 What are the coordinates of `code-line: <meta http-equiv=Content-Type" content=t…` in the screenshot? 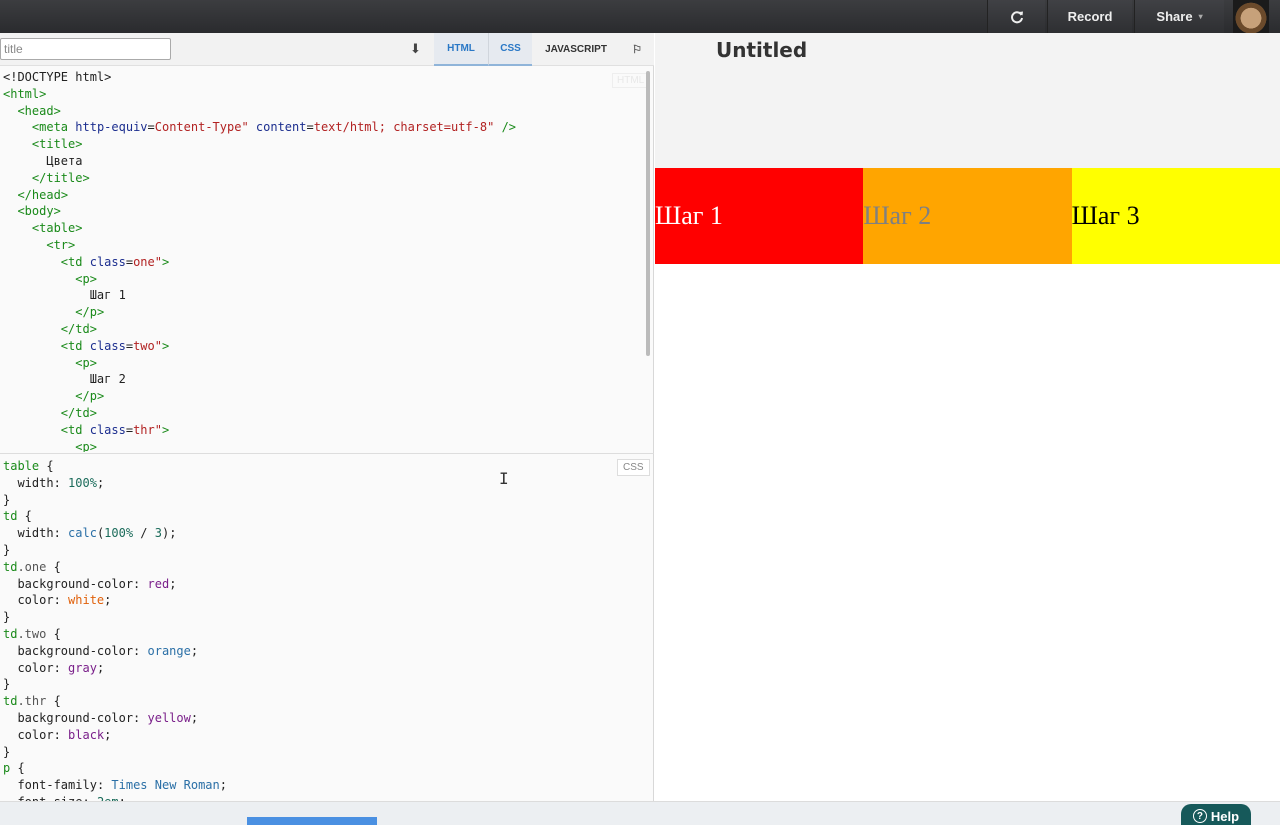 It's located at (323, 127).